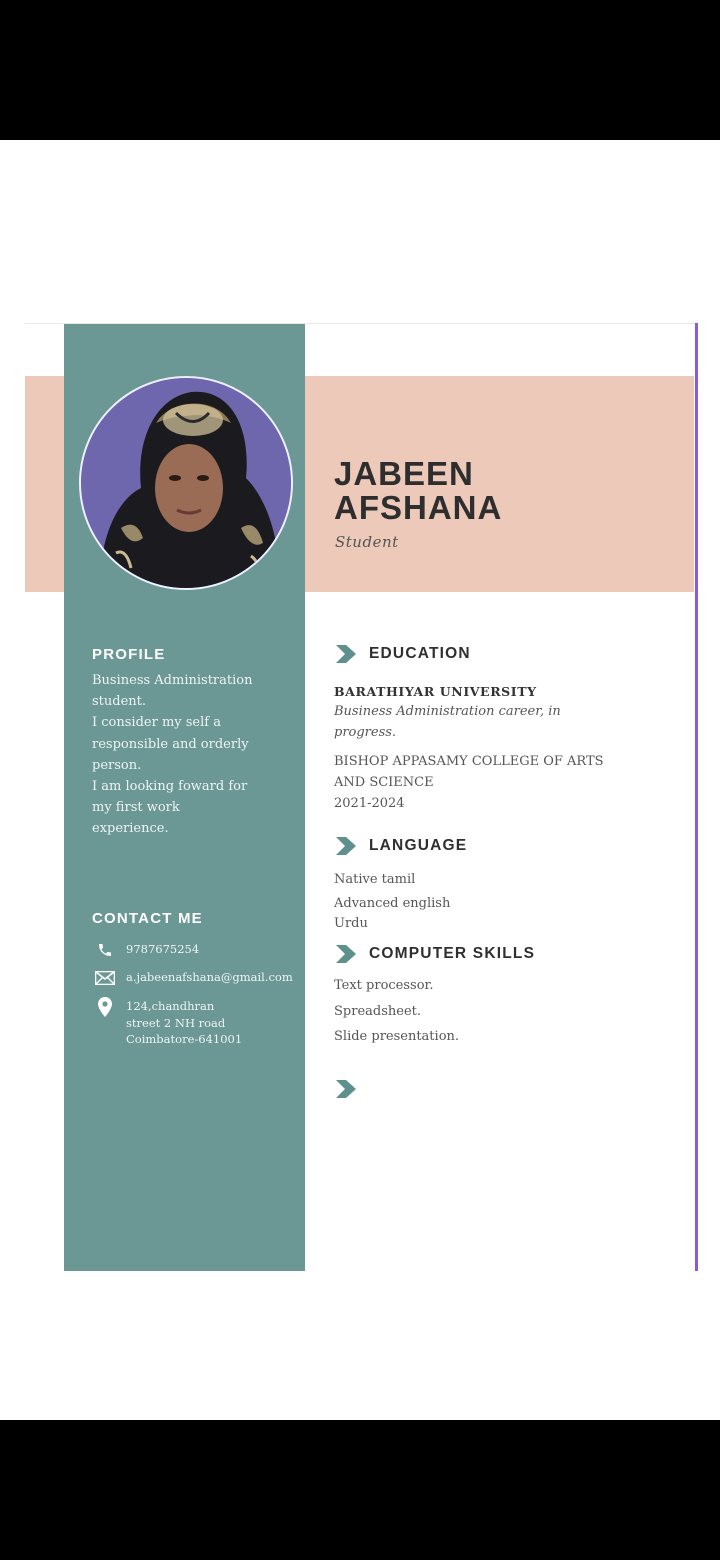 The height and width of the screenshot is (1560, 720). I want to click on skills-heading: COMPUTER SKILLS, so click(434, 954).